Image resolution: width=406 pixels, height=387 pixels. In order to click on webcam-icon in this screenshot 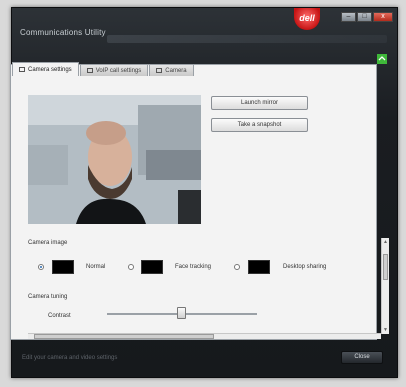, I will do `click(159, 70)`.